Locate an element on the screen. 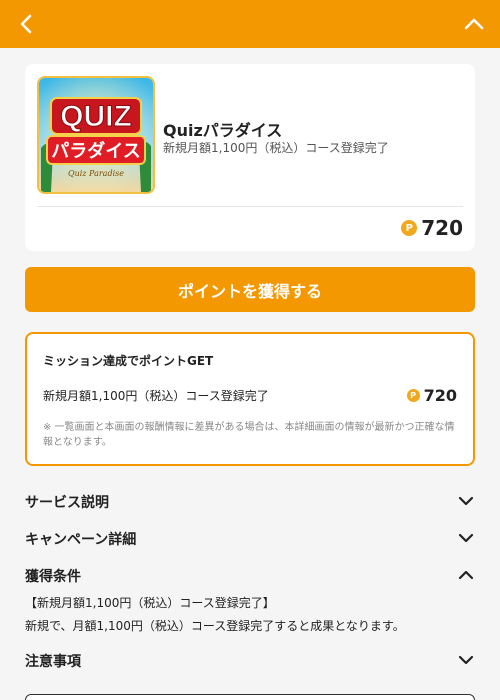  mission-points-value: 720 is located at coordinates (440, 395).